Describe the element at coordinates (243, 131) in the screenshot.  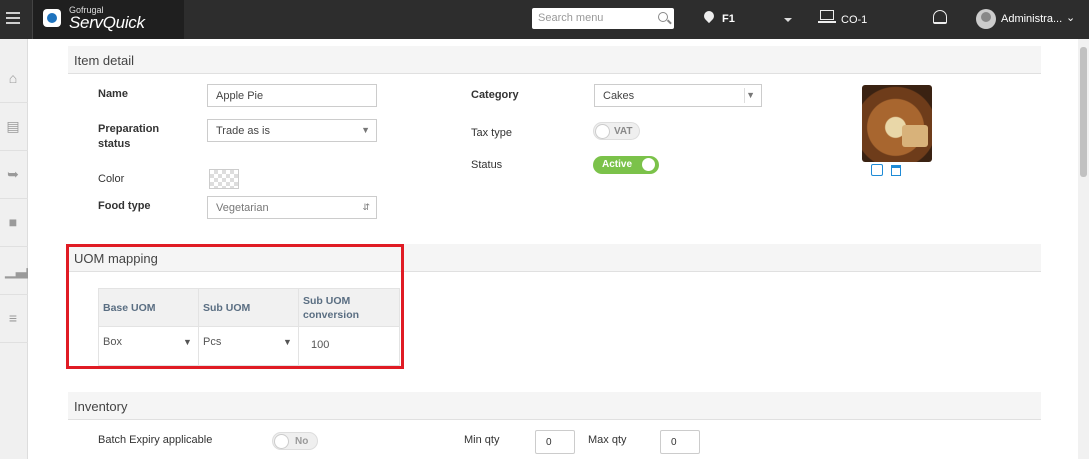
I see `preparation-value: Trade as is` at that location.